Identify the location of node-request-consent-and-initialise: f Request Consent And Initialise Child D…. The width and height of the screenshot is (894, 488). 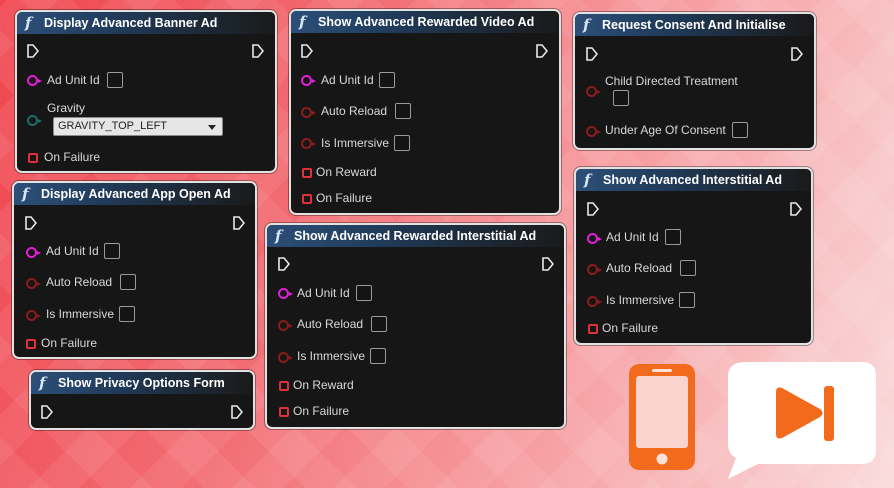
(694, 81).